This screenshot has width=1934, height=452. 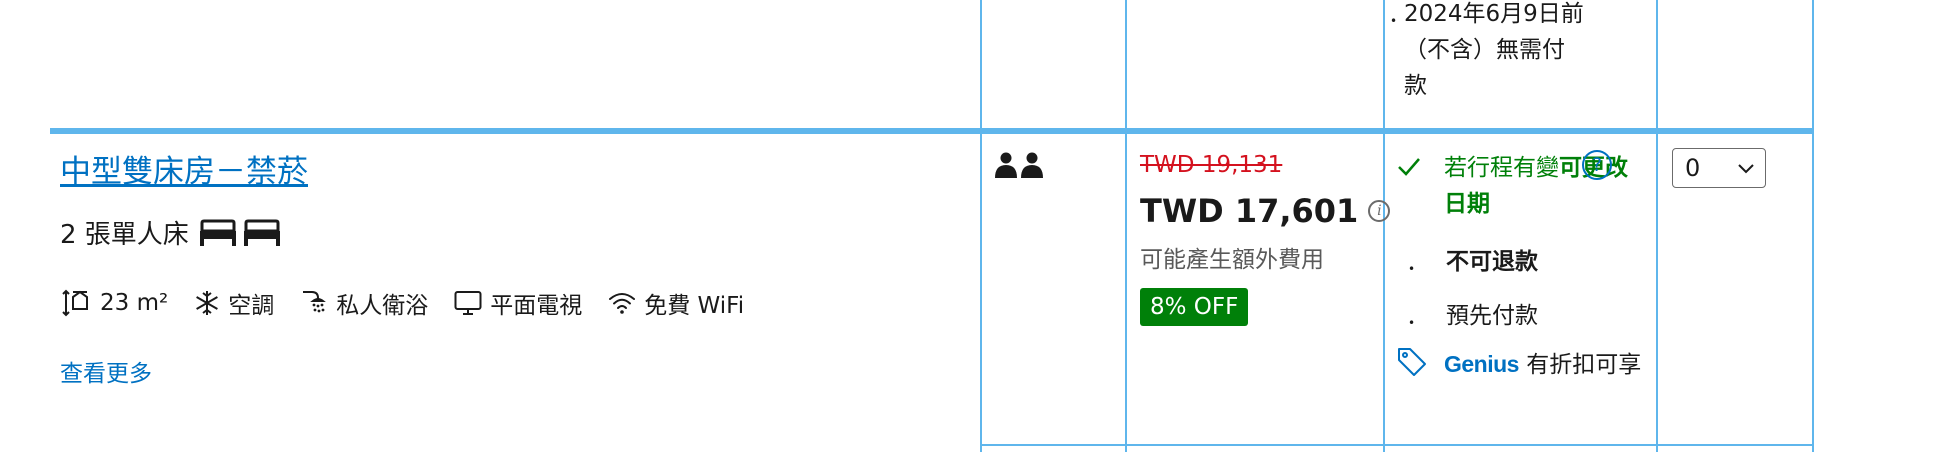 I want to click on wifi-icon, so click(x=622, y=303).